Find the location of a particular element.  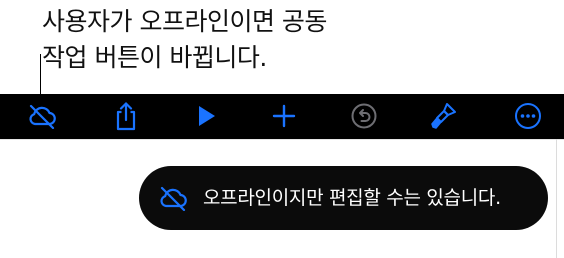

more-button is located at coordinates (528, 116).